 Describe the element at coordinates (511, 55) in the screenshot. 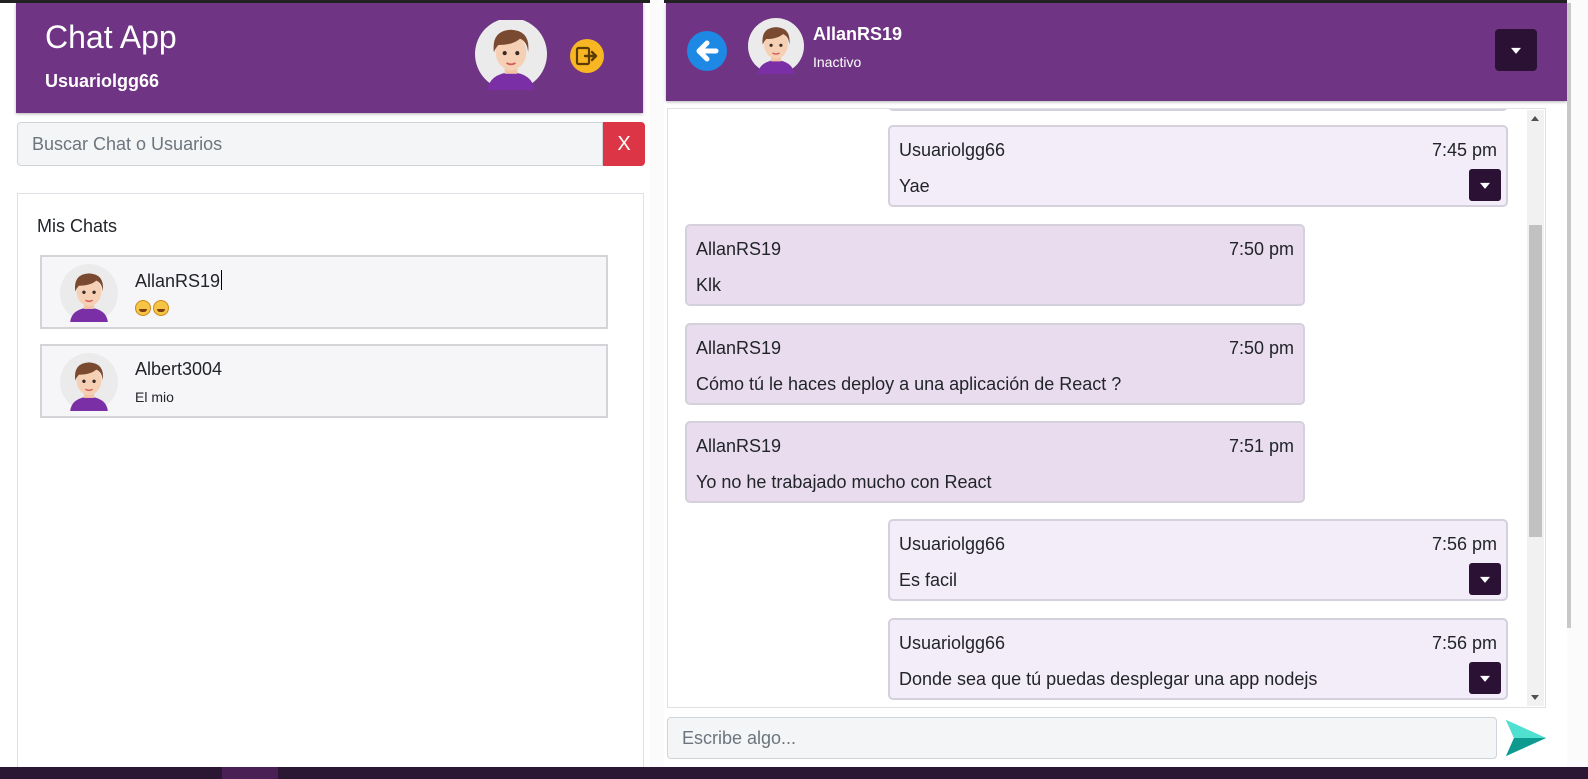

I see `user-avatar` at that location.